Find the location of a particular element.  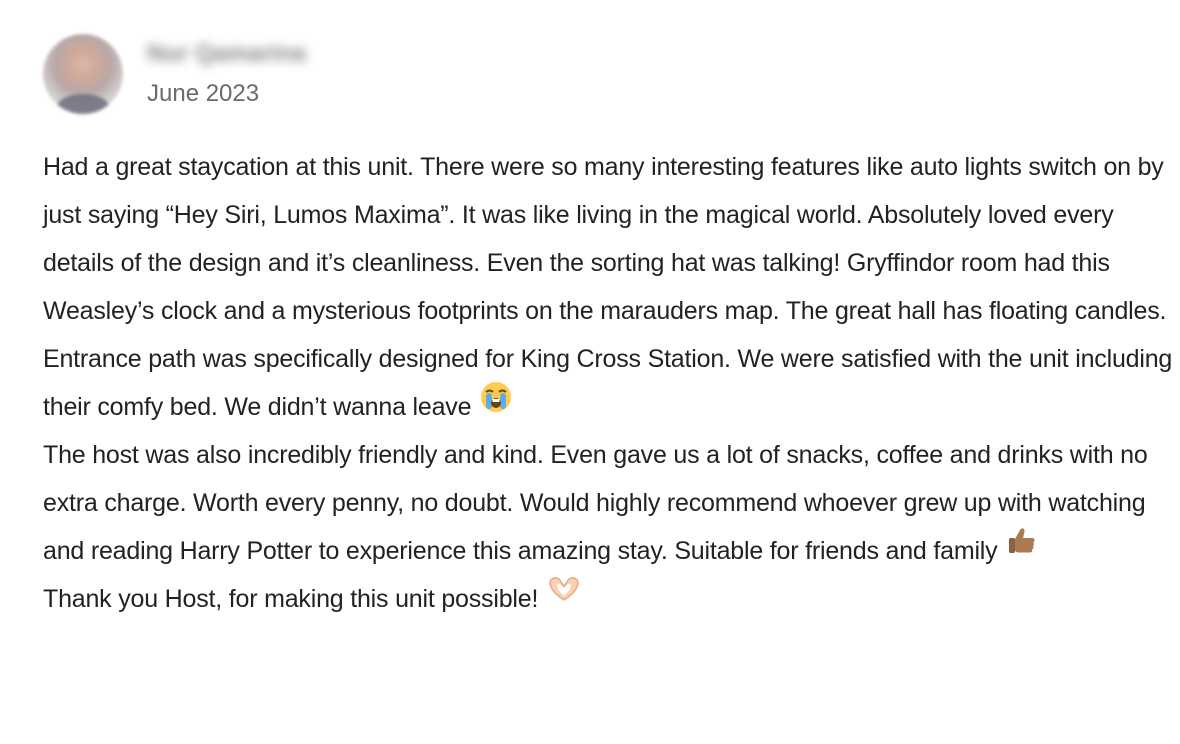

author-name: Nur Qamarina is located at coordinates (226, 54).